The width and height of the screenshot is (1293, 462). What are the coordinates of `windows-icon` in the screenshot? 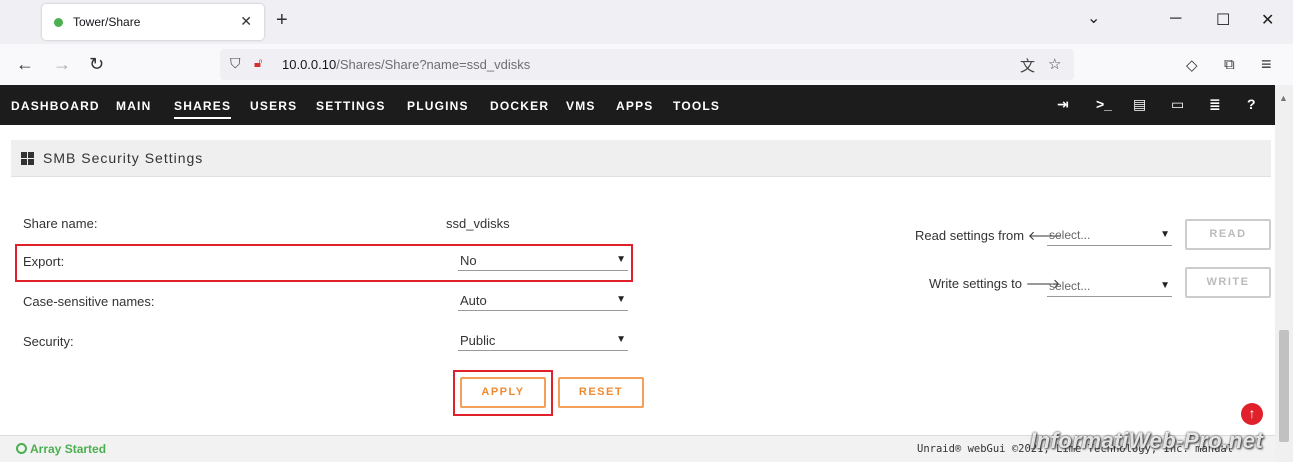 It's located at (28, 158).